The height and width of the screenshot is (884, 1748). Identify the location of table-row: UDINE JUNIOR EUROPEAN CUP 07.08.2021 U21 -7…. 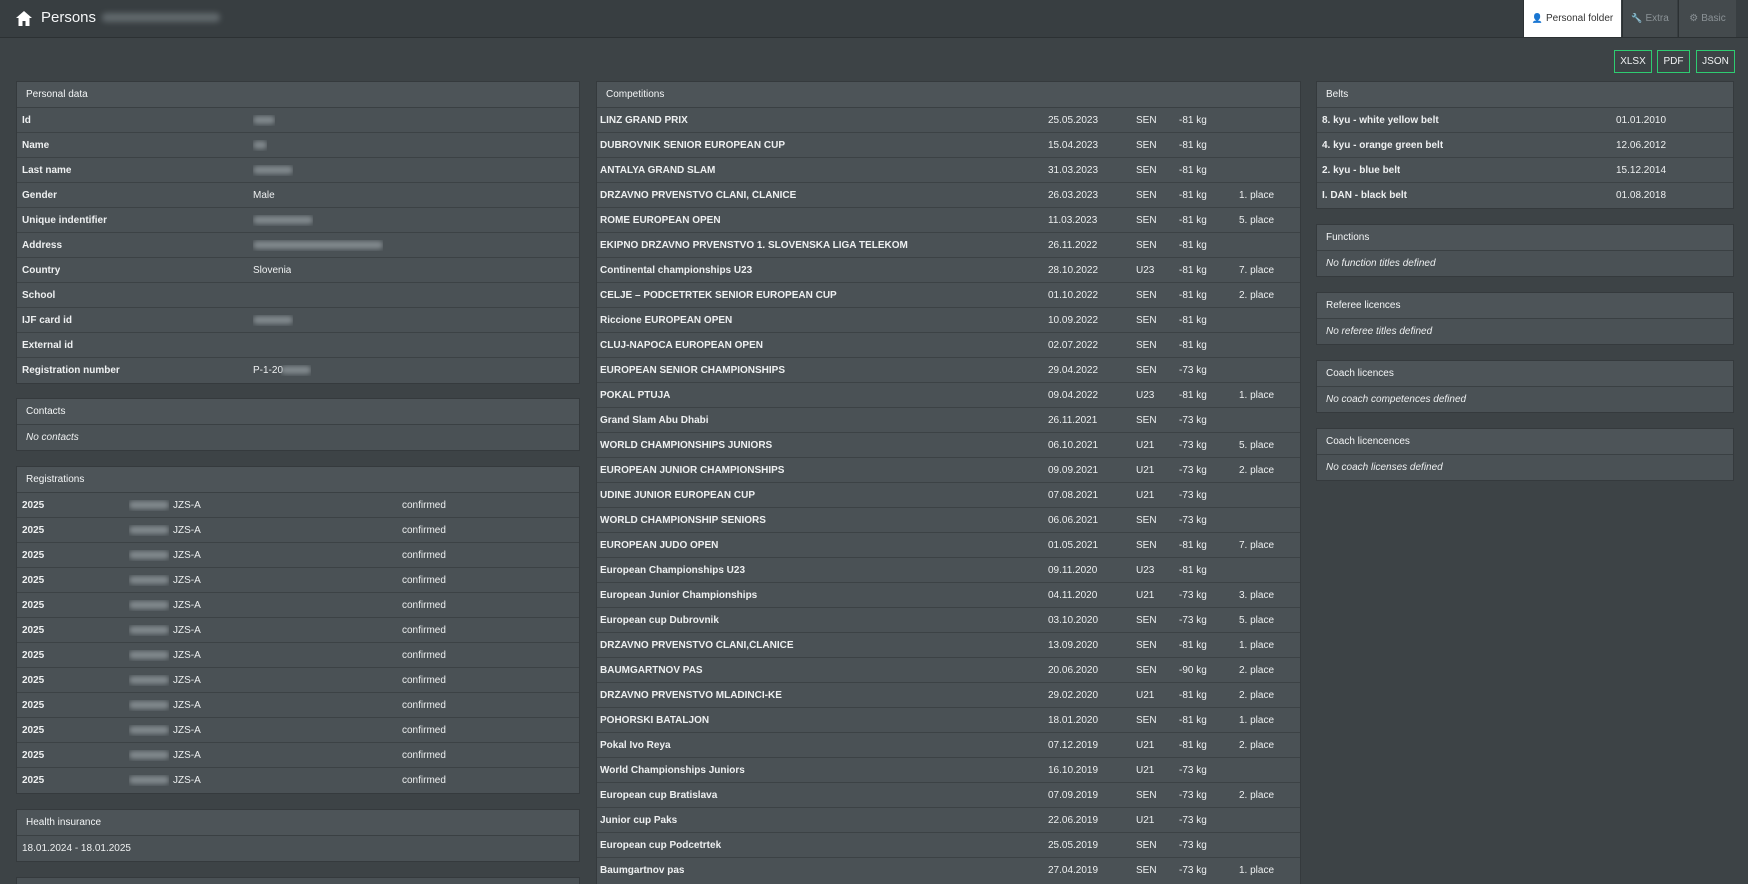
(948, 495).